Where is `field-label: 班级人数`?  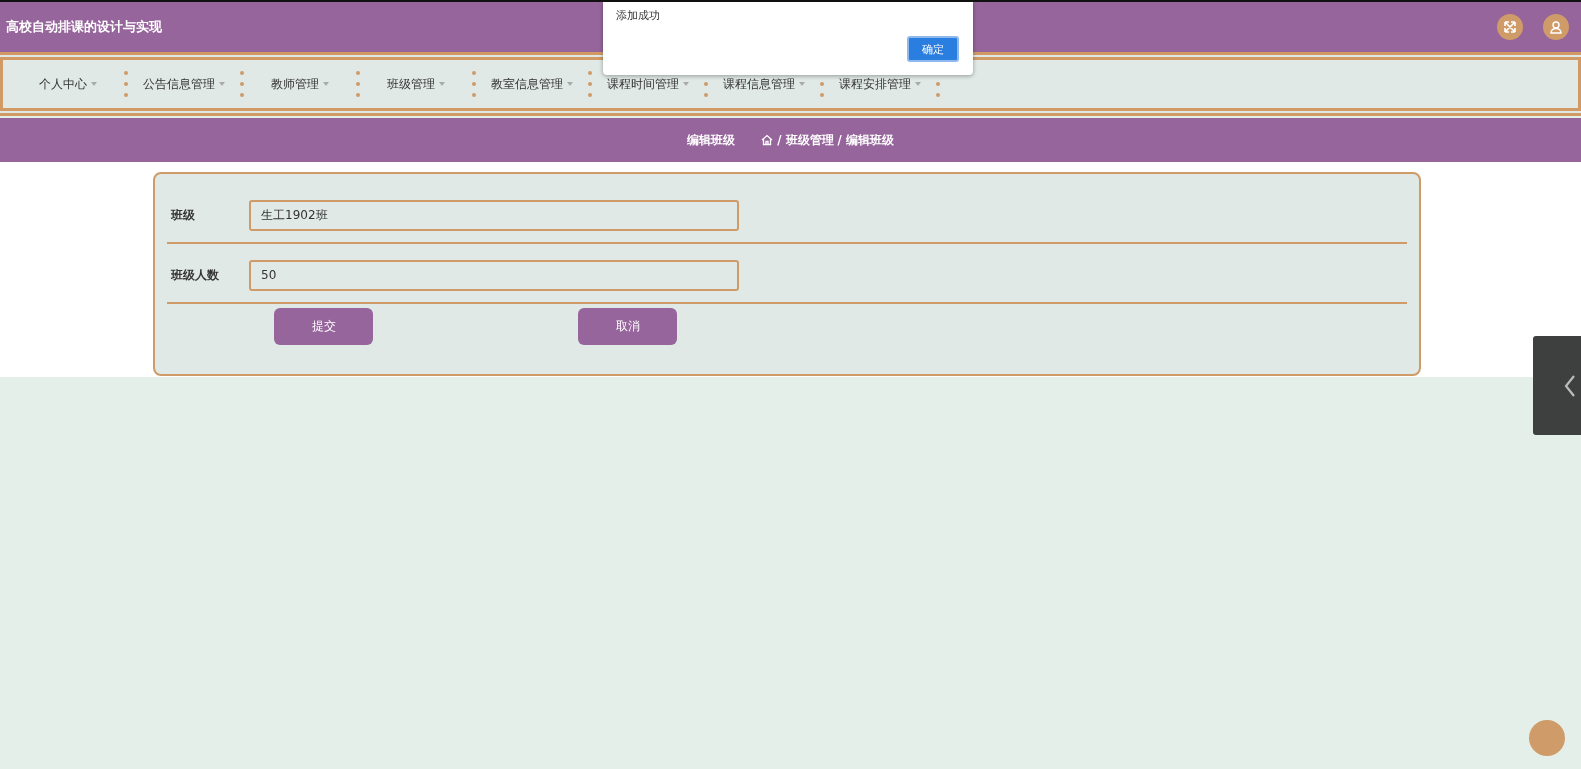 field-label: 班级人数 is located at coordinates (194, 275).